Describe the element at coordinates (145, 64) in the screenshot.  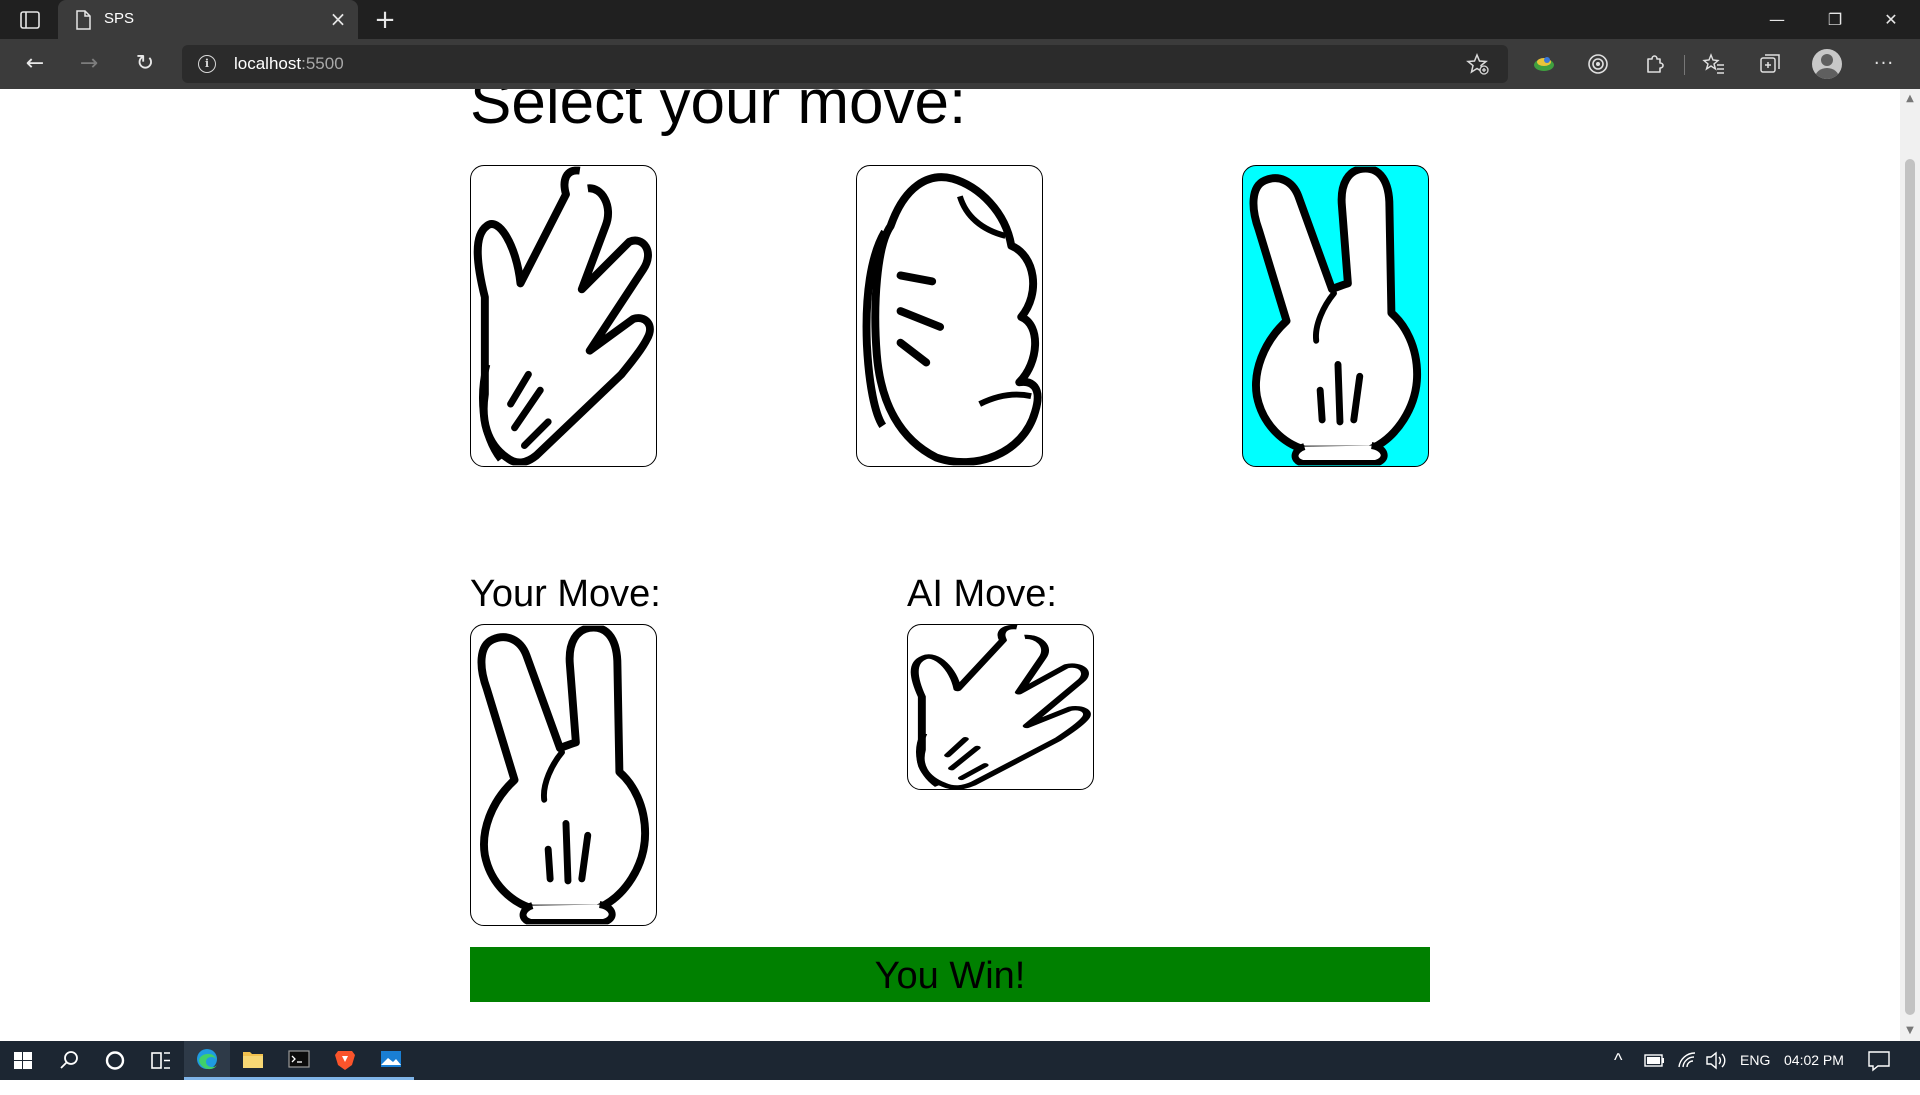
I see `refresh-button: ↻` at that location.